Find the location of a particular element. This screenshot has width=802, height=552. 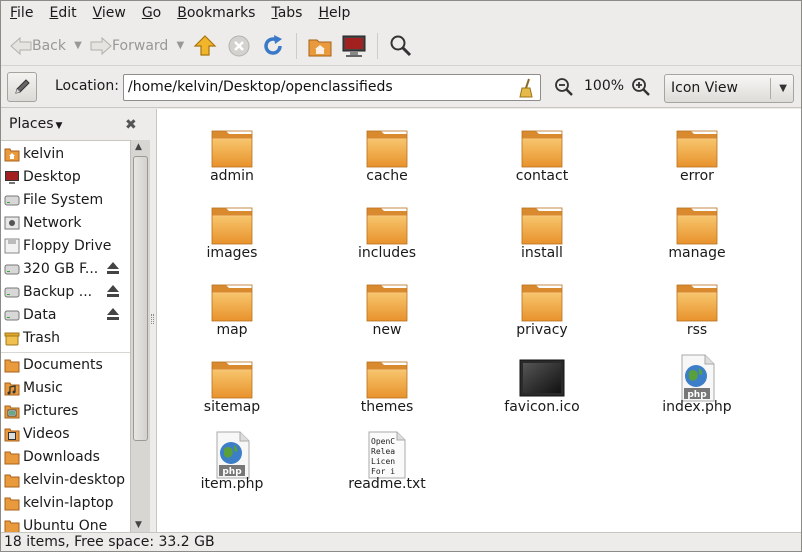

sidebar-item-kelvin: kelvin is located at coordinates (65, 153).